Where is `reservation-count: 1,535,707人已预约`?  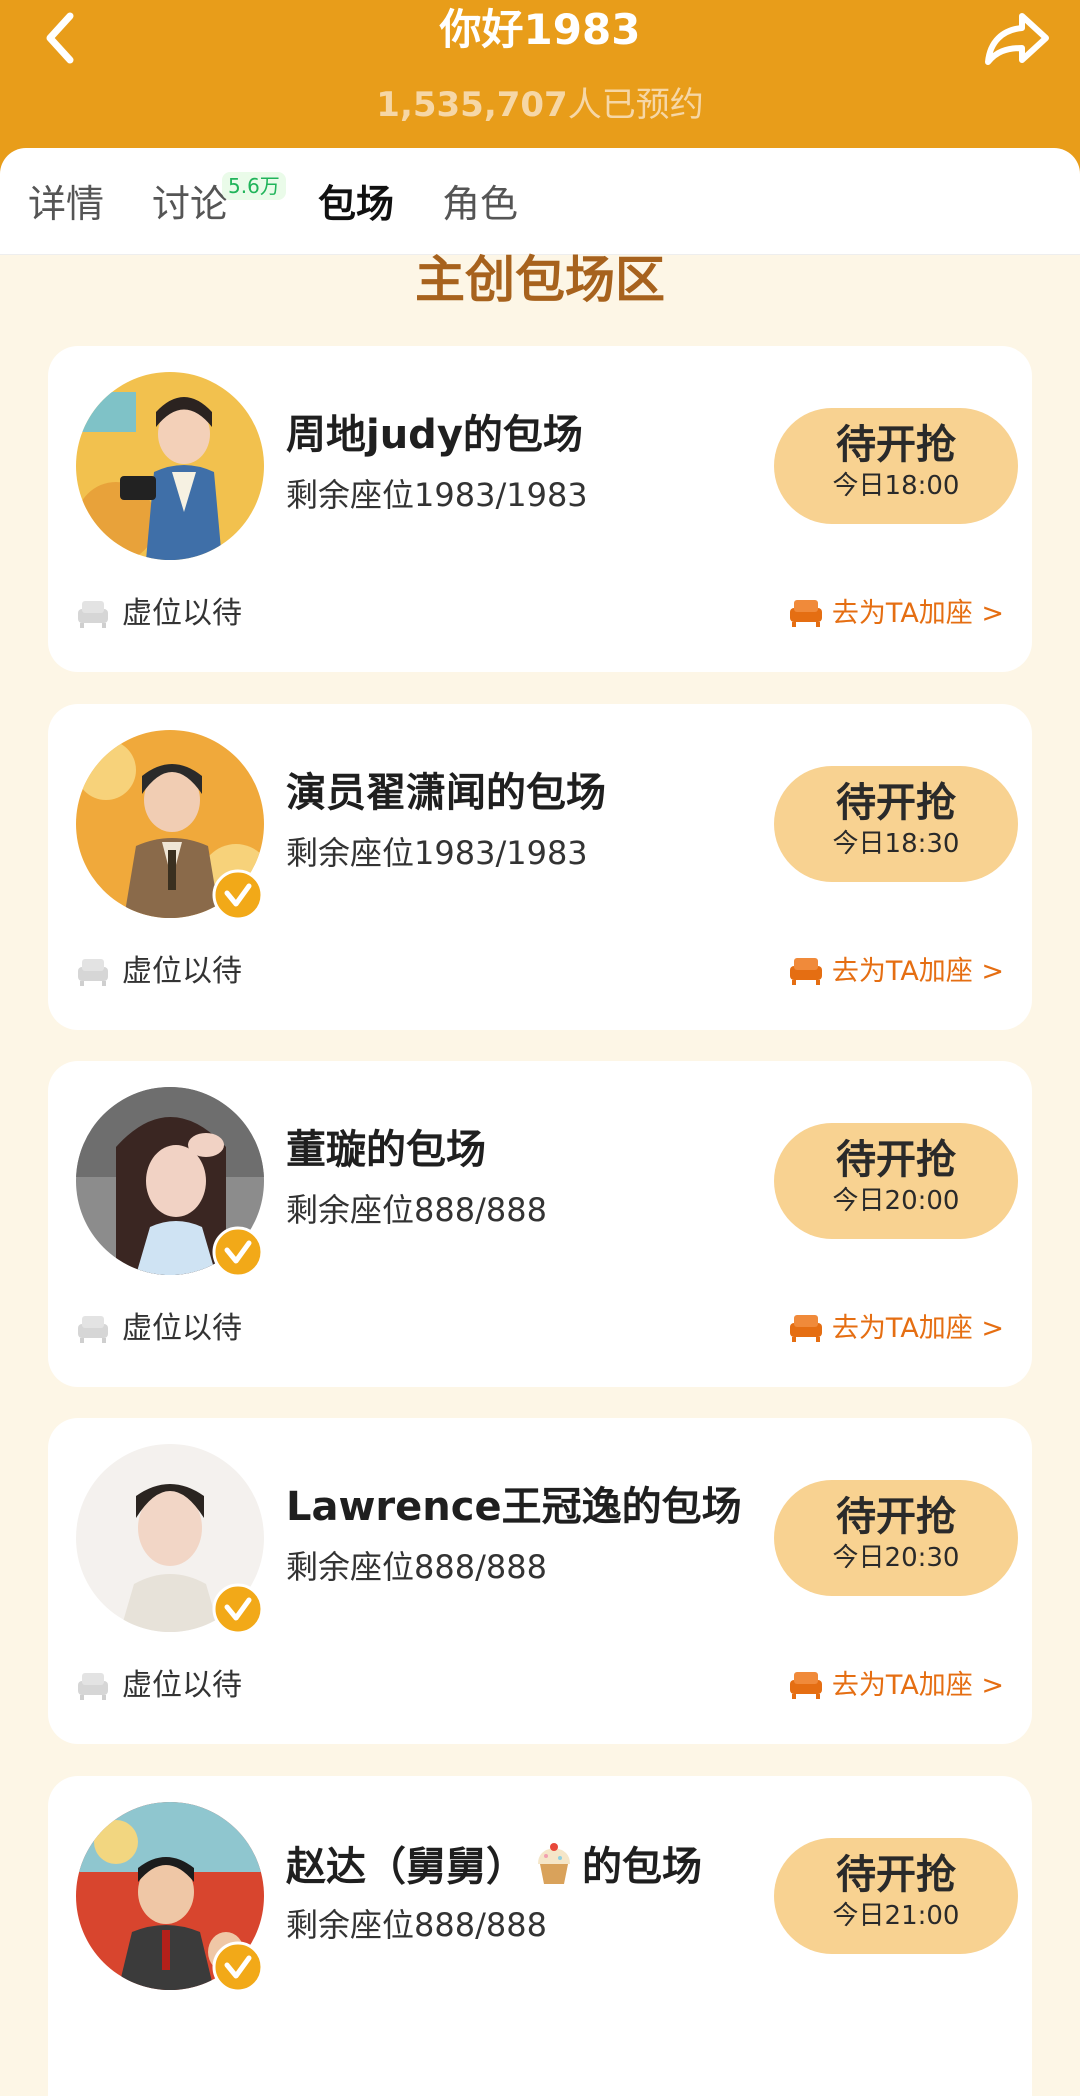
reservation-count: 1,535,707人已预约 is located at coordinates (540, 105).